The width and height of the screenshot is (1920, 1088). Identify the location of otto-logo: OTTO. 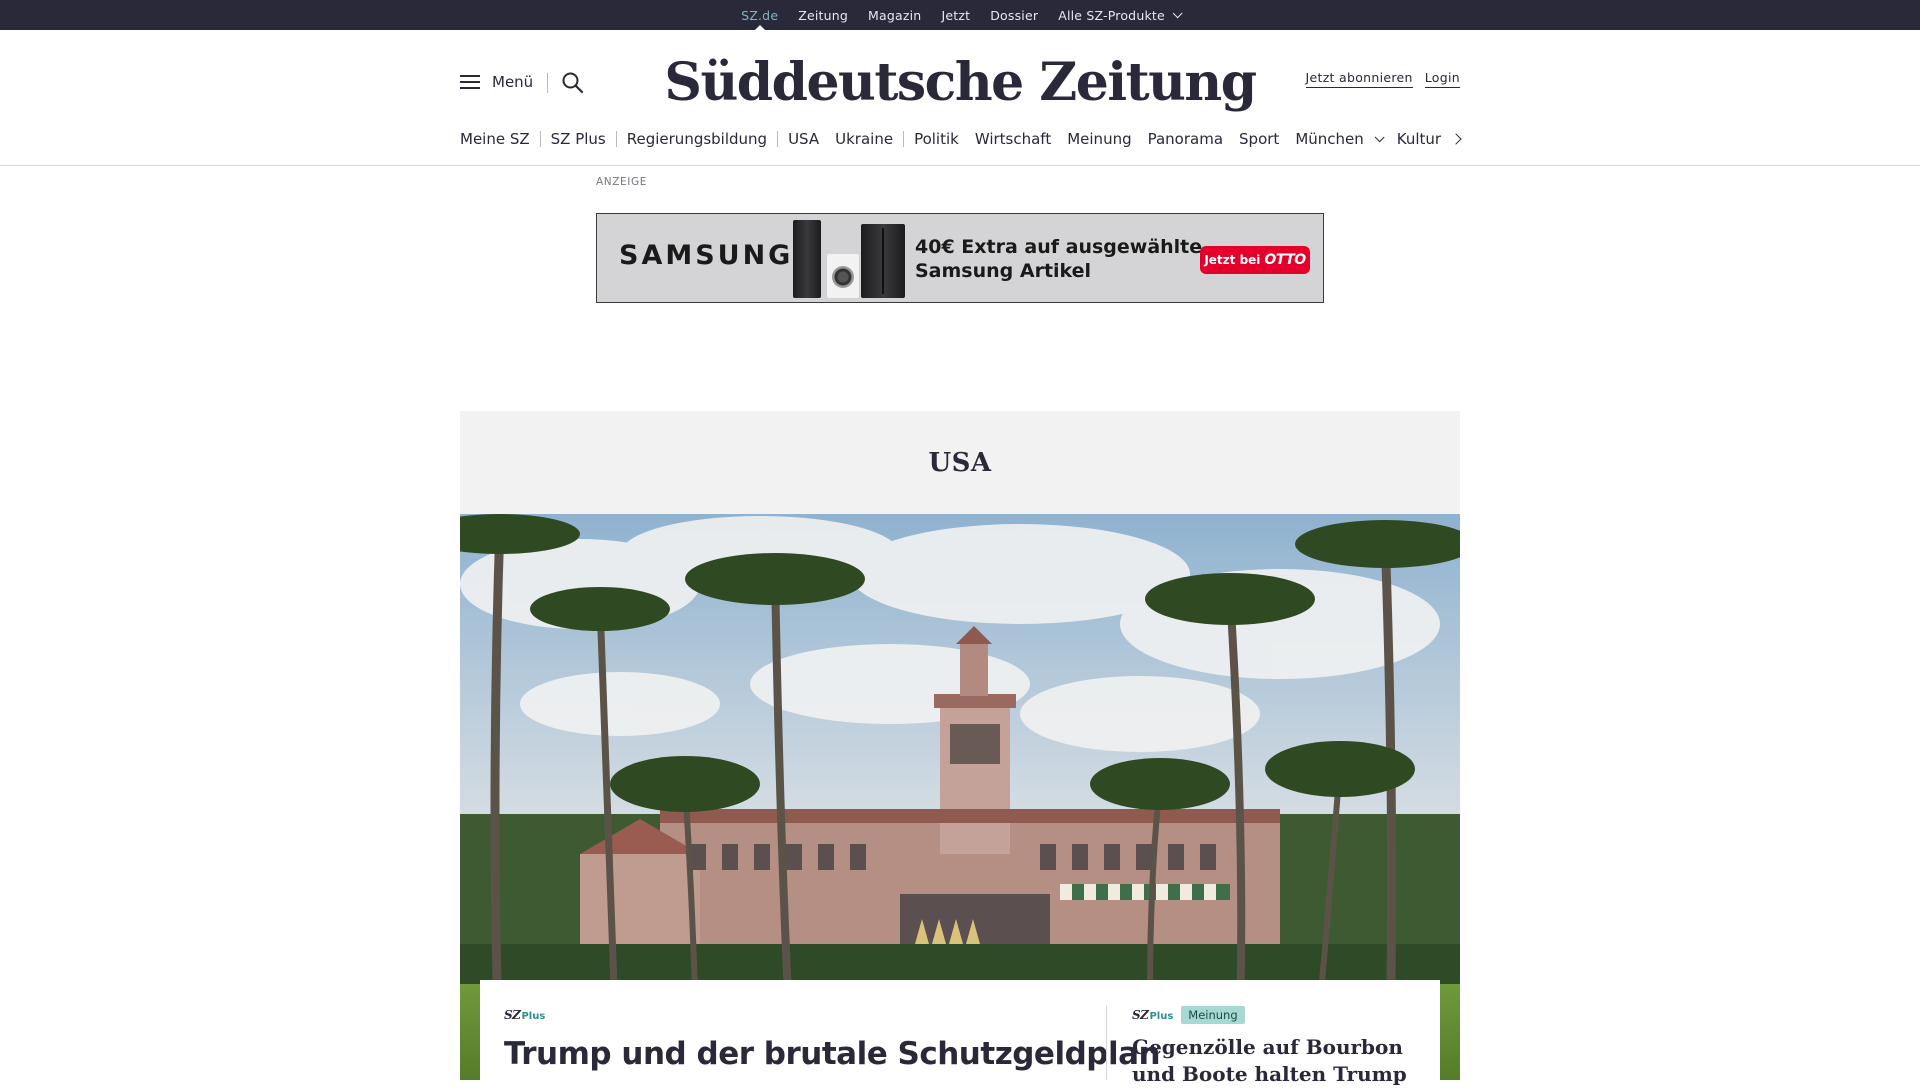
(1285, 260).